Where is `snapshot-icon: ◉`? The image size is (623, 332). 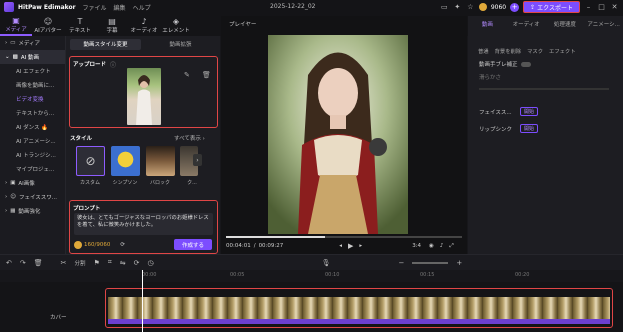
snapshot-icon: ◉ is located at coordinates (431, 246).